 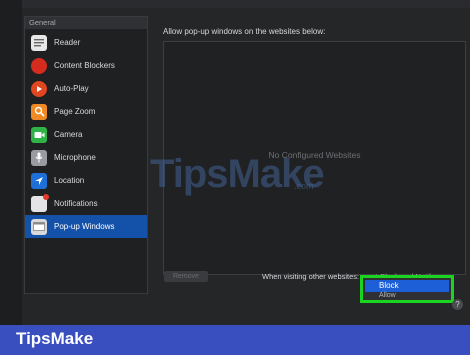 I want to click on sidebar-item-label: Reader, so click(x=67, y=42).